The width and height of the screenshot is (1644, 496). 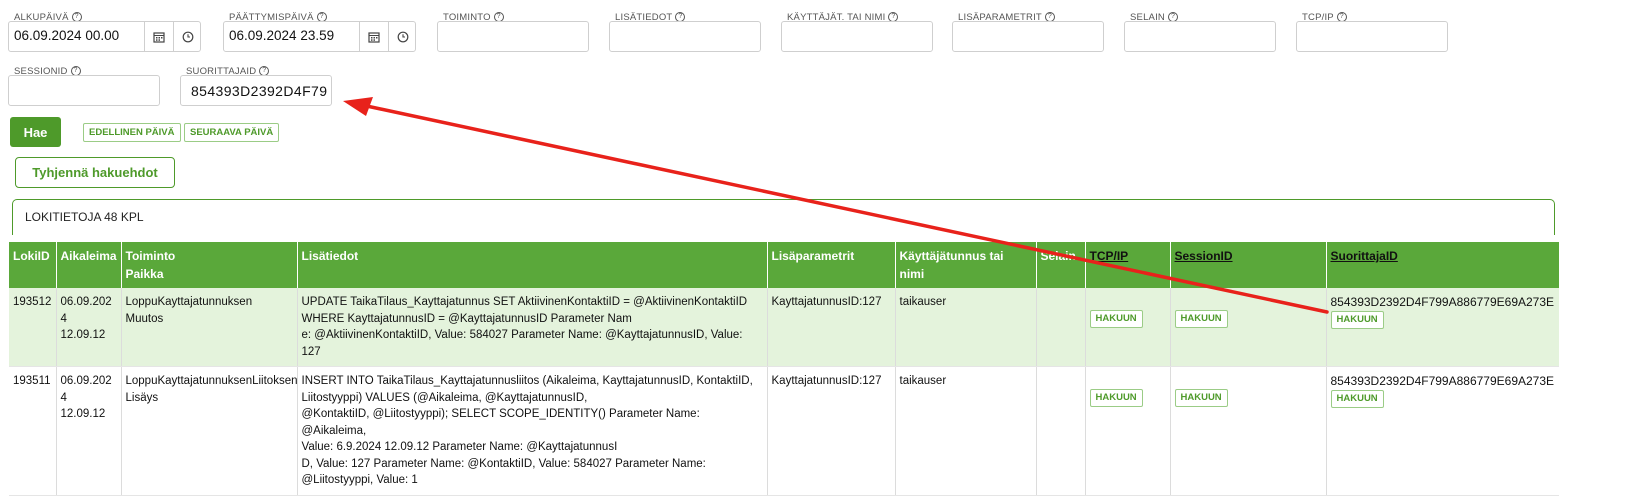 I want to click on col-lokiid: LokiID, so click(x=33, y=265).